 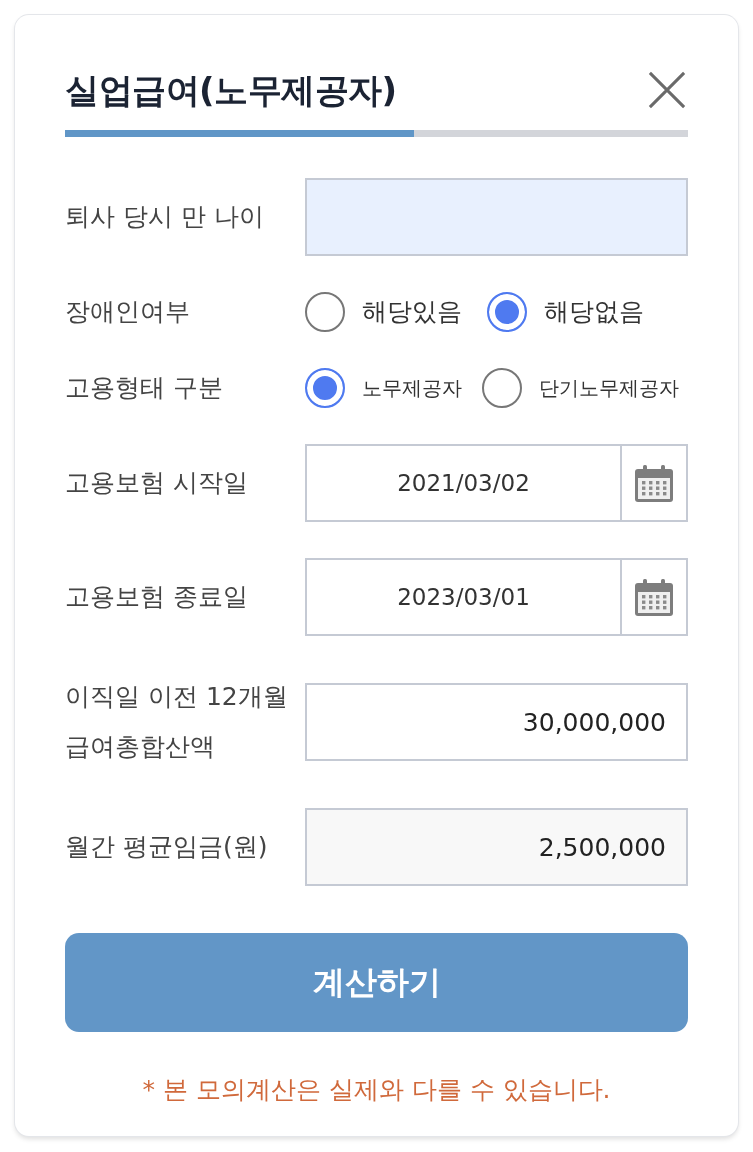 I want to click on option-label: 해당없음, so click(x=594, y=312).